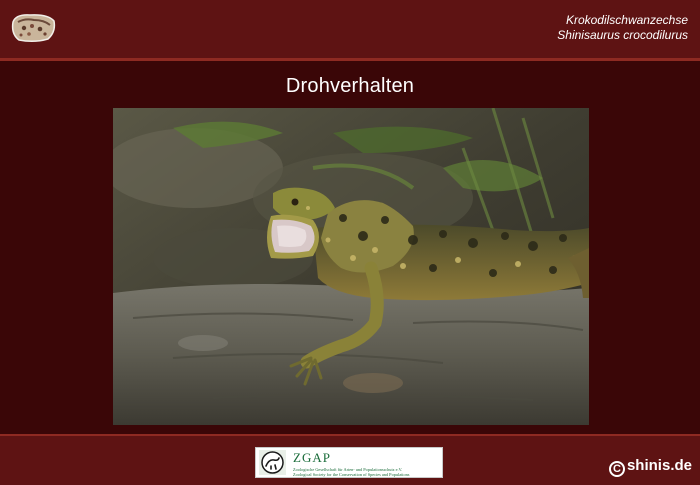 Image resolution: width=700 pixels, height=485 pixels. Describe the element at coordinates (272, 462) in the screenshot. I see `zgap-emblem-icon` at that location.